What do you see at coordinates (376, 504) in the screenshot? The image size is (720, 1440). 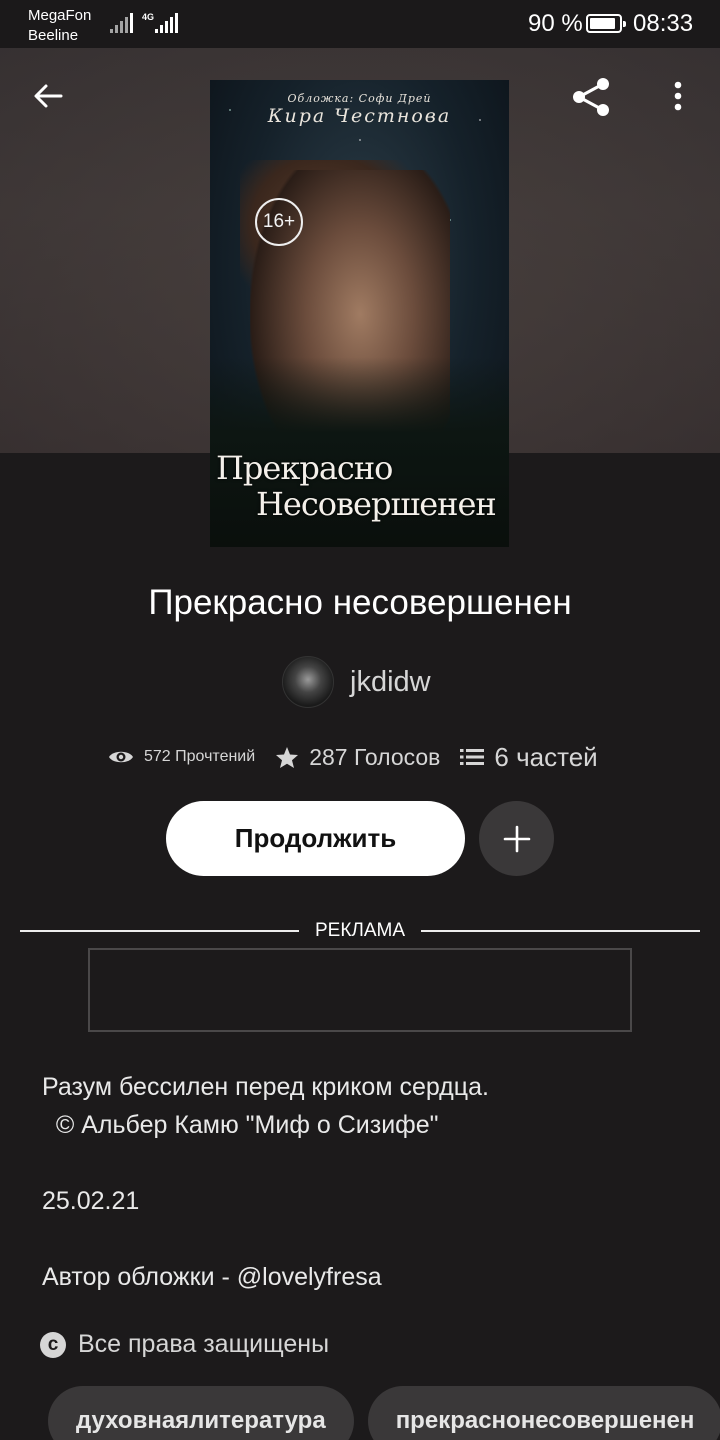 I see `cover-title-line-2: Несовершенен` at bounding box center [376, 504].